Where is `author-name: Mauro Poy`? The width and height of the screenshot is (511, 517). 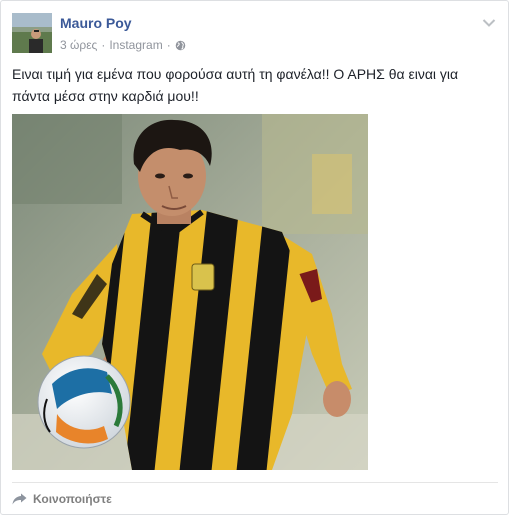 author-name: Mauro Poy is located at coordinates (96, 23).